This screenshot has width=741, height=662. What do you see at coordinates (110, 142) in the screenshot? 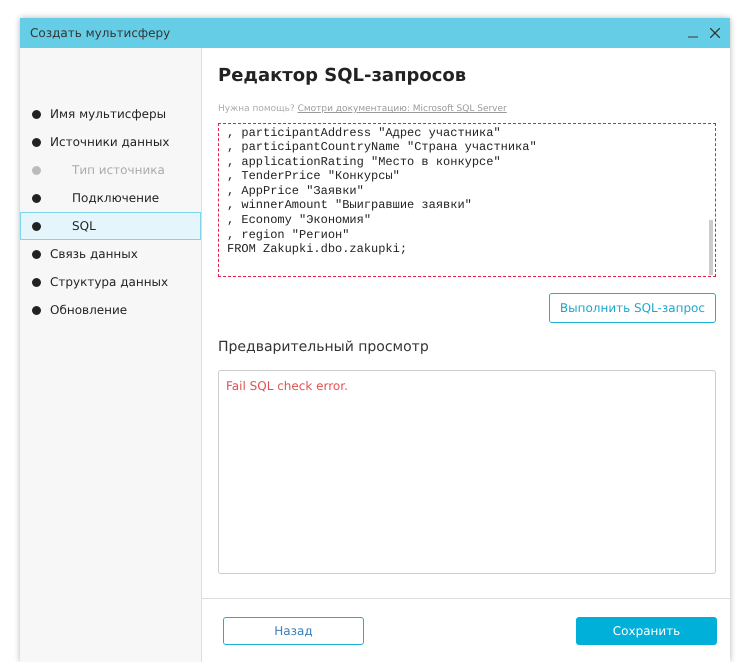
I see `sidebar-item: Источники данных` at bounding box center [110, 142].